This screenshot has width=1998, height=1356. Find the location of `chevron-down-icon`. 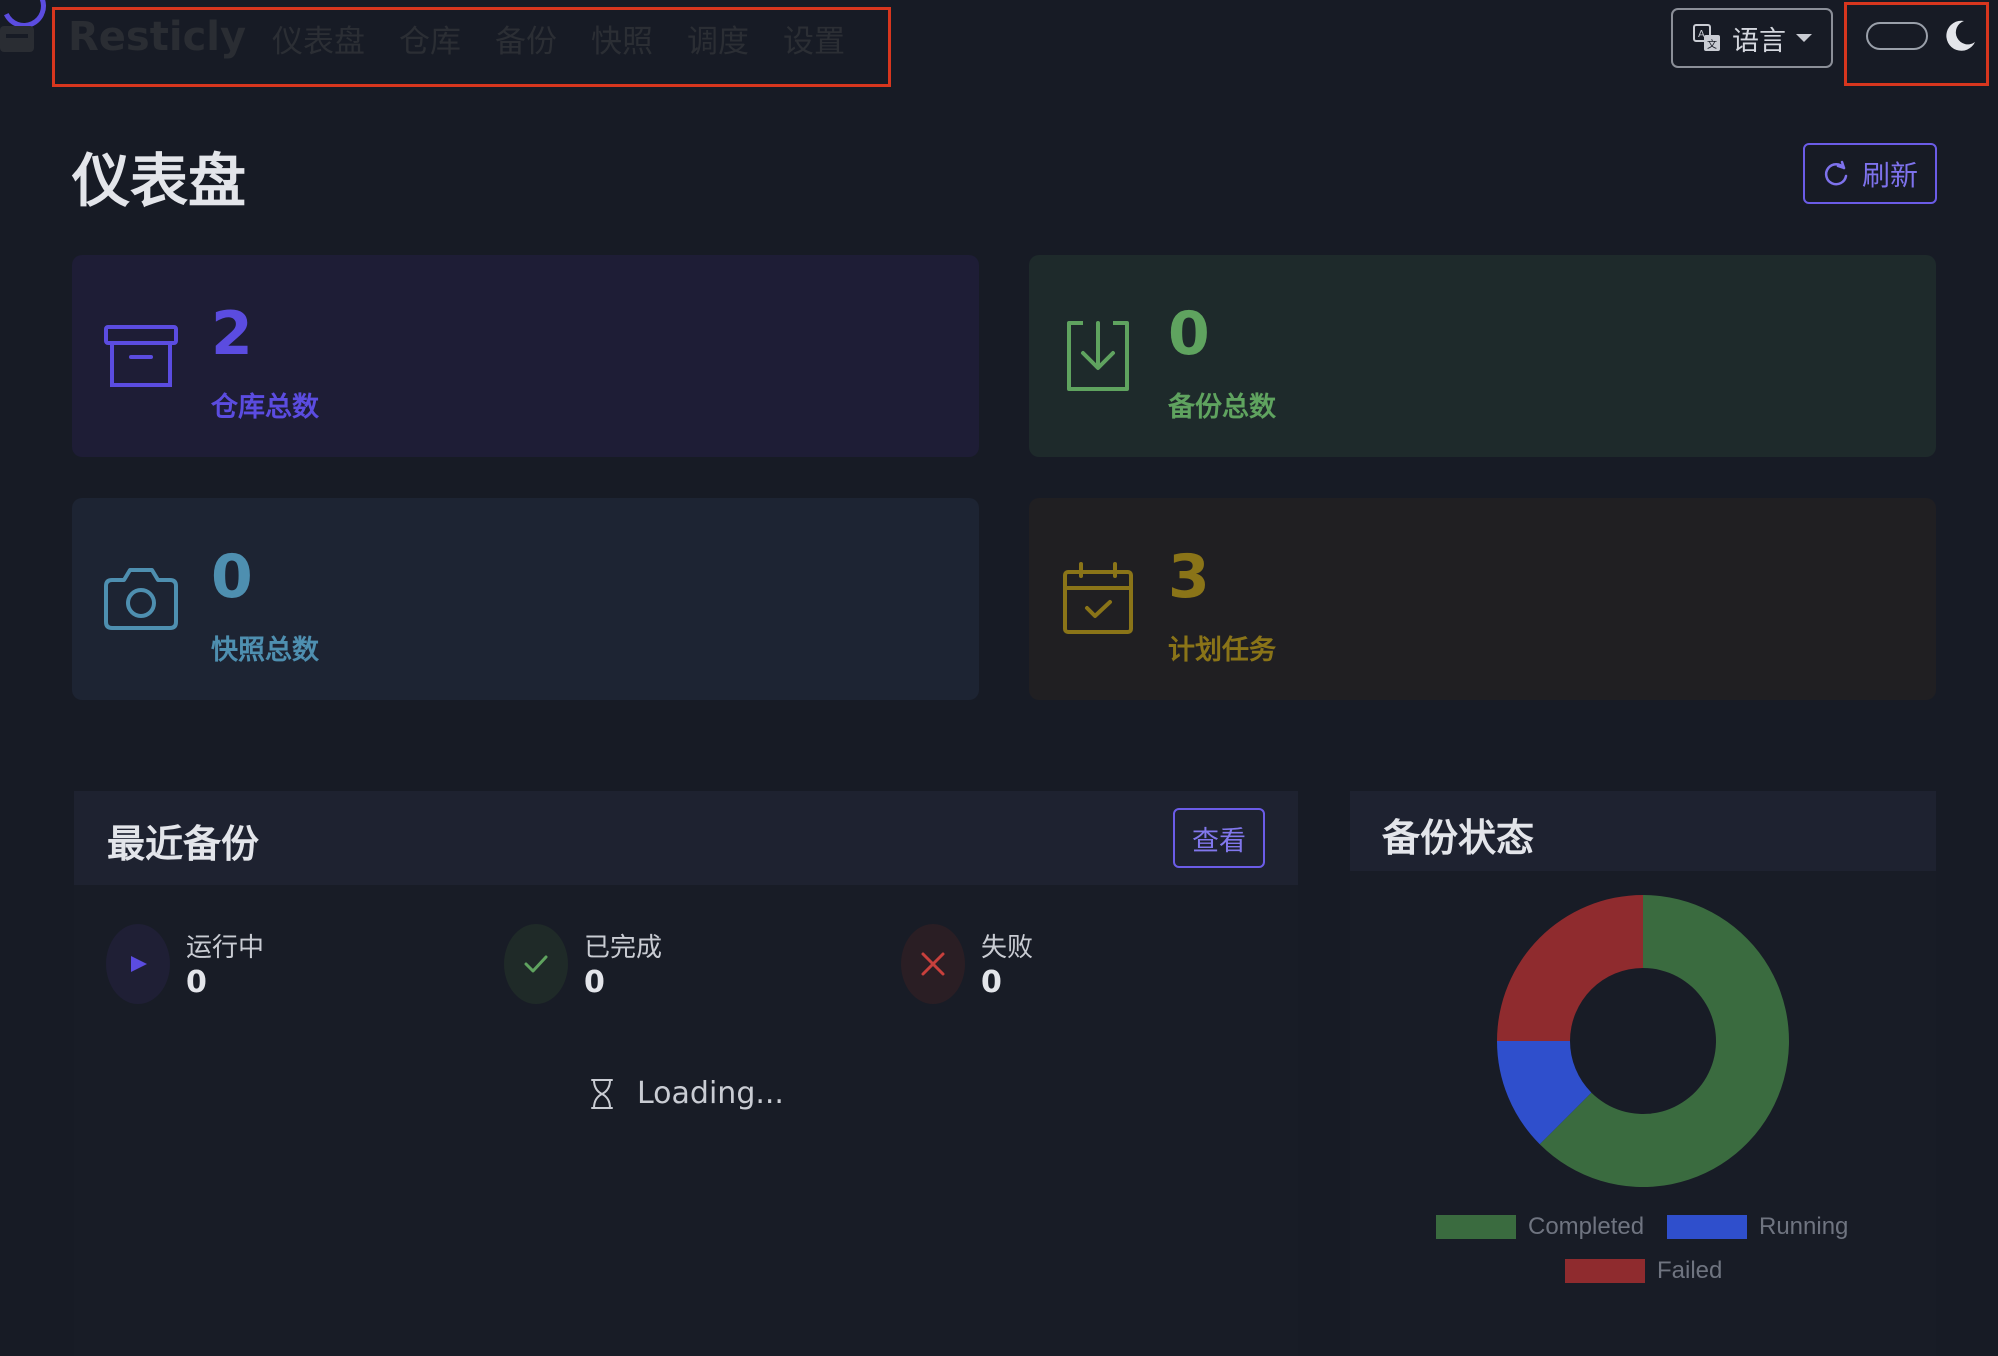

chevron-down-icon is located at coordinates (1804, 38).